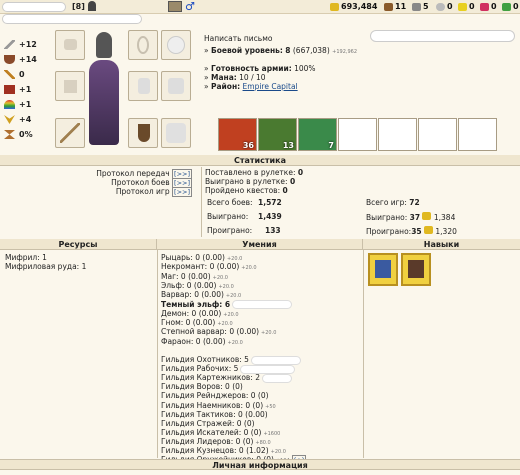 This screenshot has height=475, width=520. What do you see at coordinates (270, 406) in the screenshot?
I see `skill-bonus: +50` at bounding box center [270, 406].